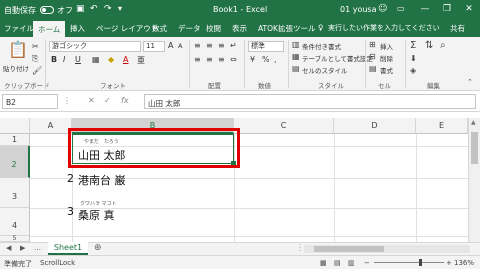 This screenshot has width=480, height=269. I want to click on name-box: B2, so click(30, 101).